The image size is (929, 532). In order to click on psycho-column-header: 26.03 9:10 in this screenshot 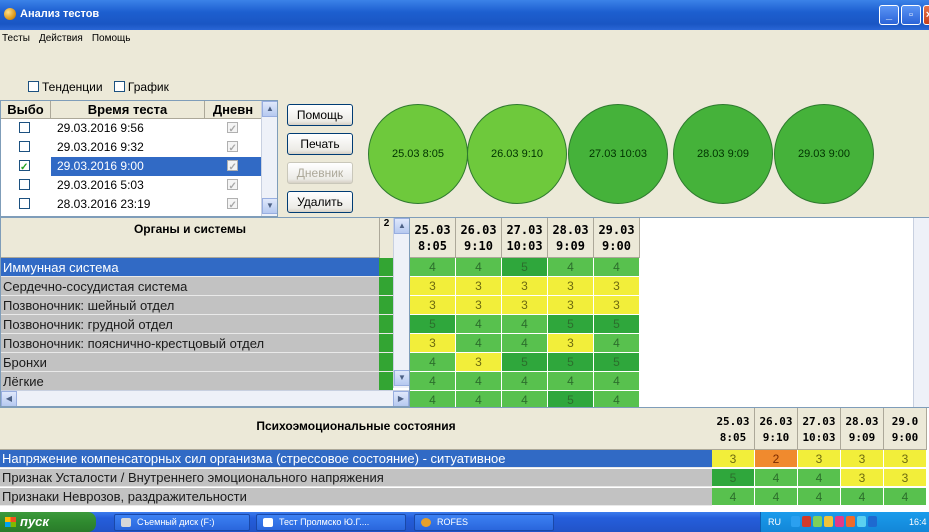, I will do `click(776, 429)`.